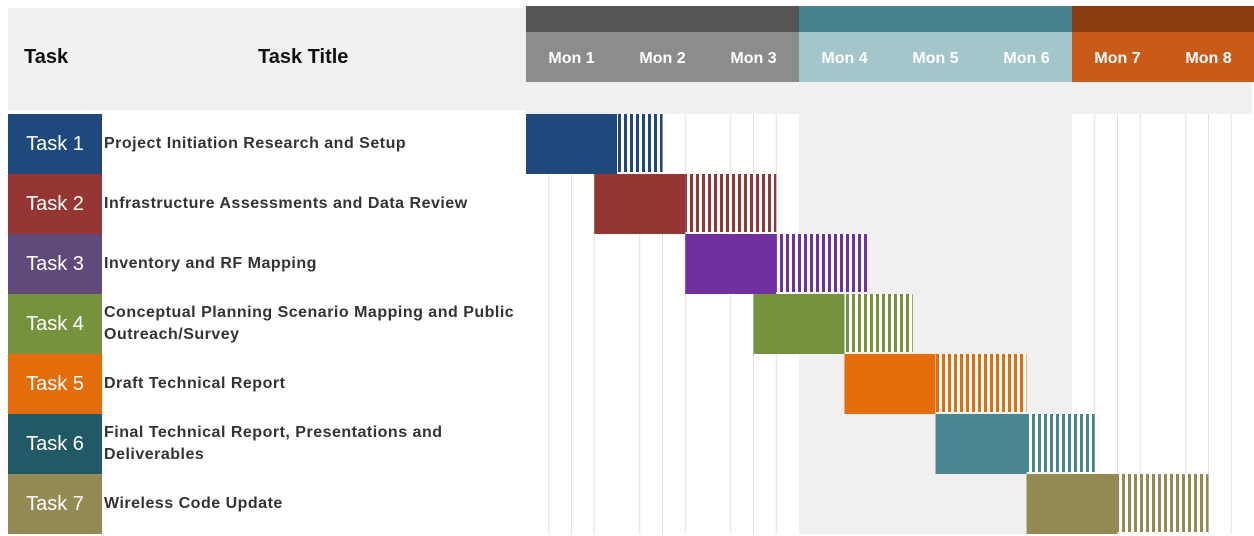  I want to click on month-label: Mon 8, so click(1208, 58).